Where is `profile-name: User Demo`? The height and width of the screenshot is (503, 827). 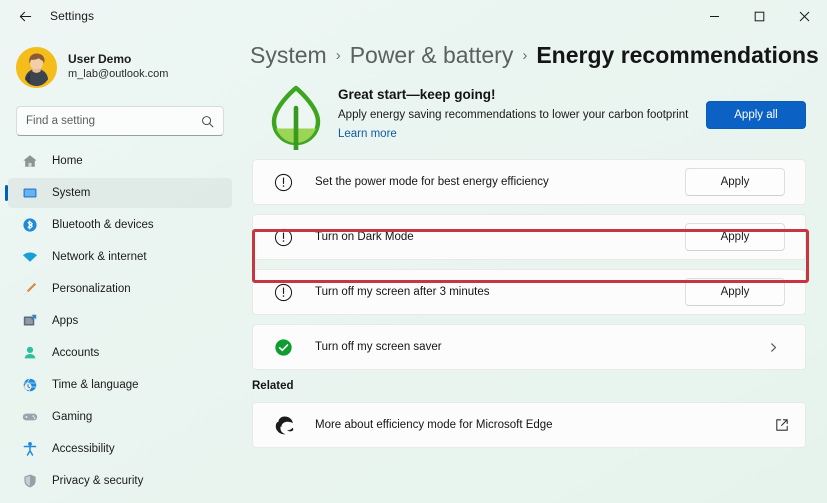 profile-name: User Demo is located at coordinates (100, 59).